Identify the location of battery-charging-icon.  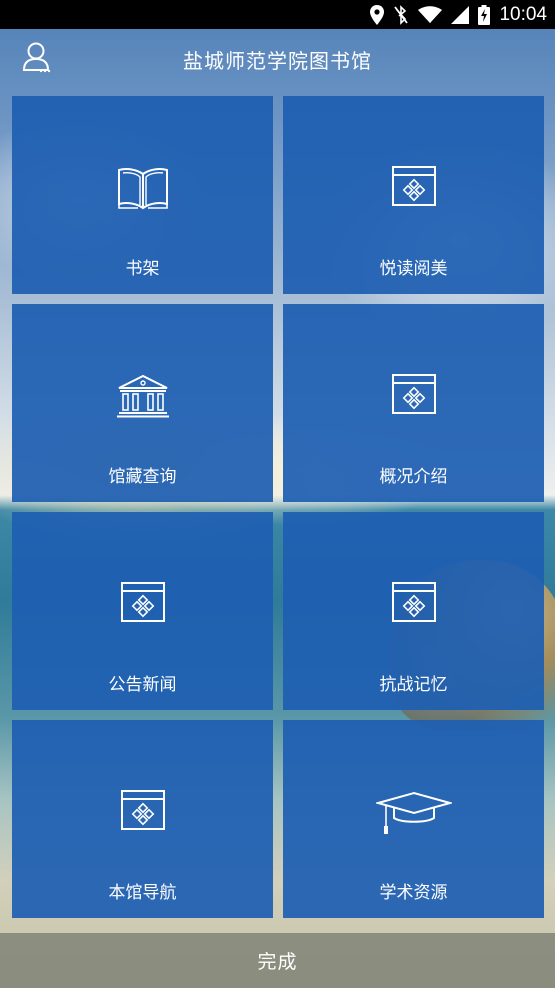
(484, 14).